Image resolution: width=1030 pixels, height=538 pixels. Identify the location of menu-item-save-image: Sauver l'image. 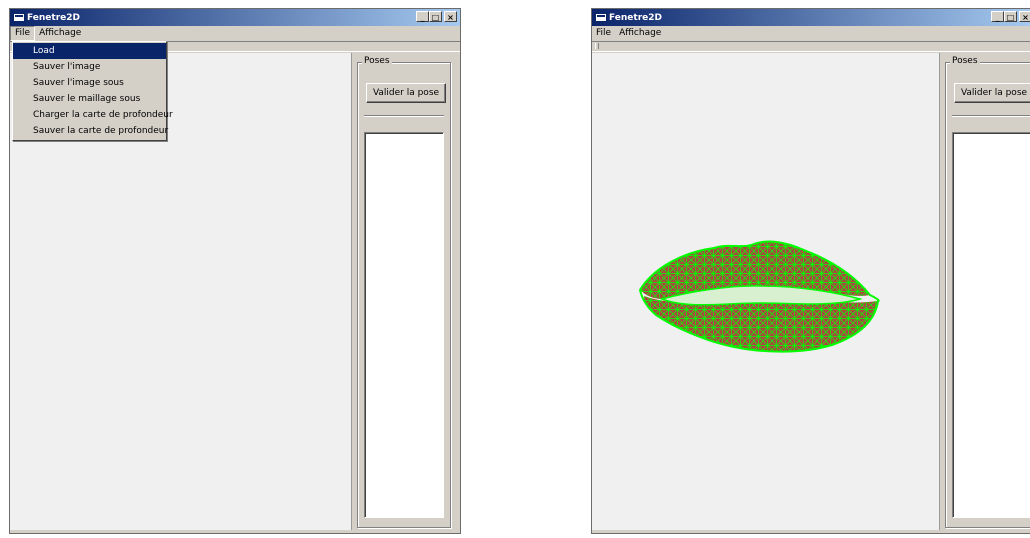
(89, 67).